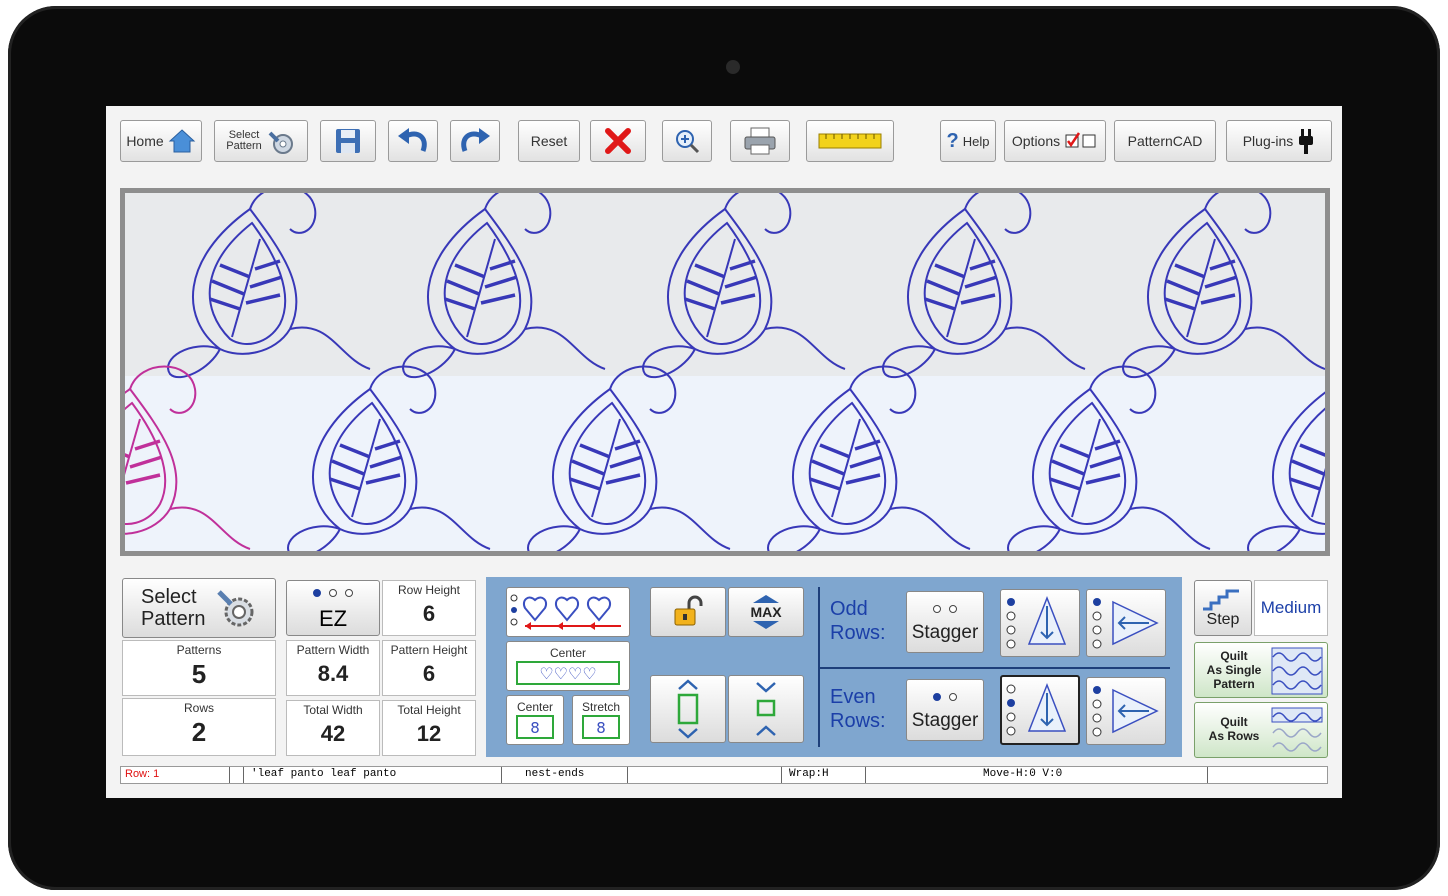 Image resolution: width=1448 pixels, height=896 pixels. I want to click on quilt-rows-label-2: As Rows, so click(1234, 736).